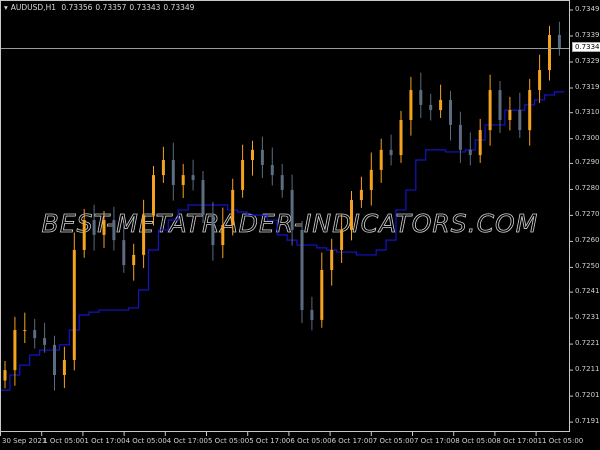 Image resolution: width=600 pixels, height=450 pixels. Describe the element at coordinates (587, 162) in the screenshot. I see `price-tick-label: 0.72905` at that location.